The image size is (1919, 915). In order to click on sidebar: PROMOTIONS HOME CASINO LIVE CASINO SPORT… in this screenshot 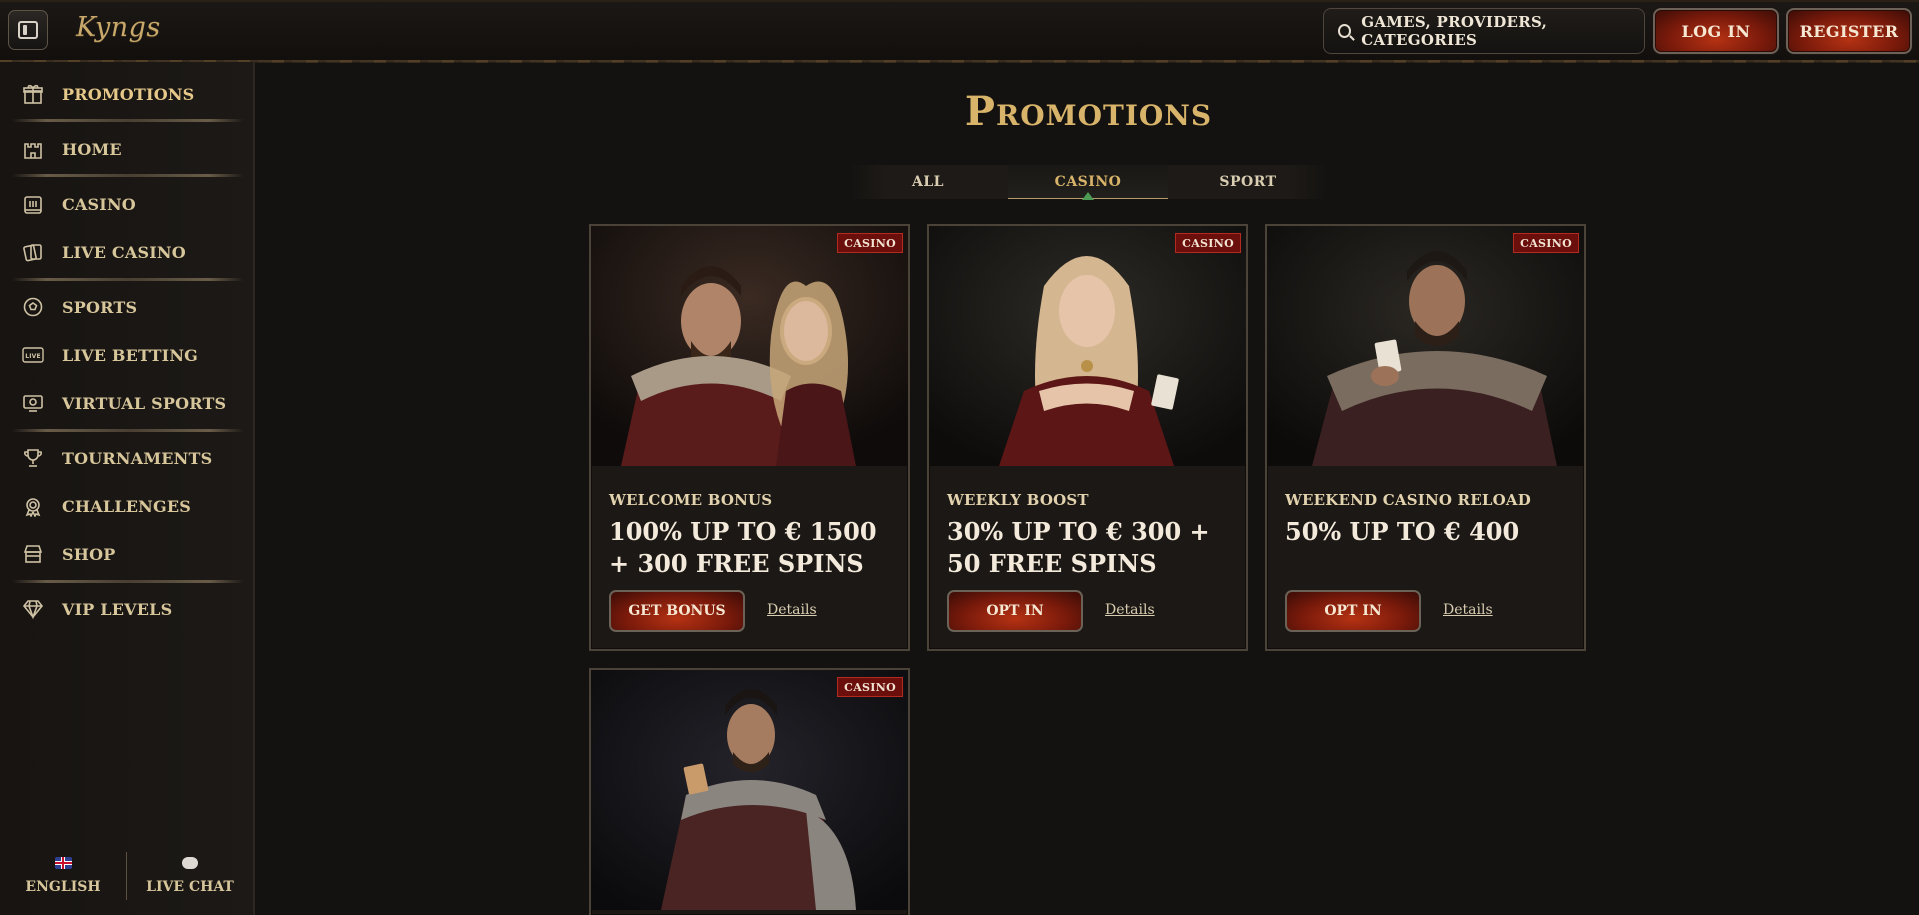, I will do `click(127, 488)`.